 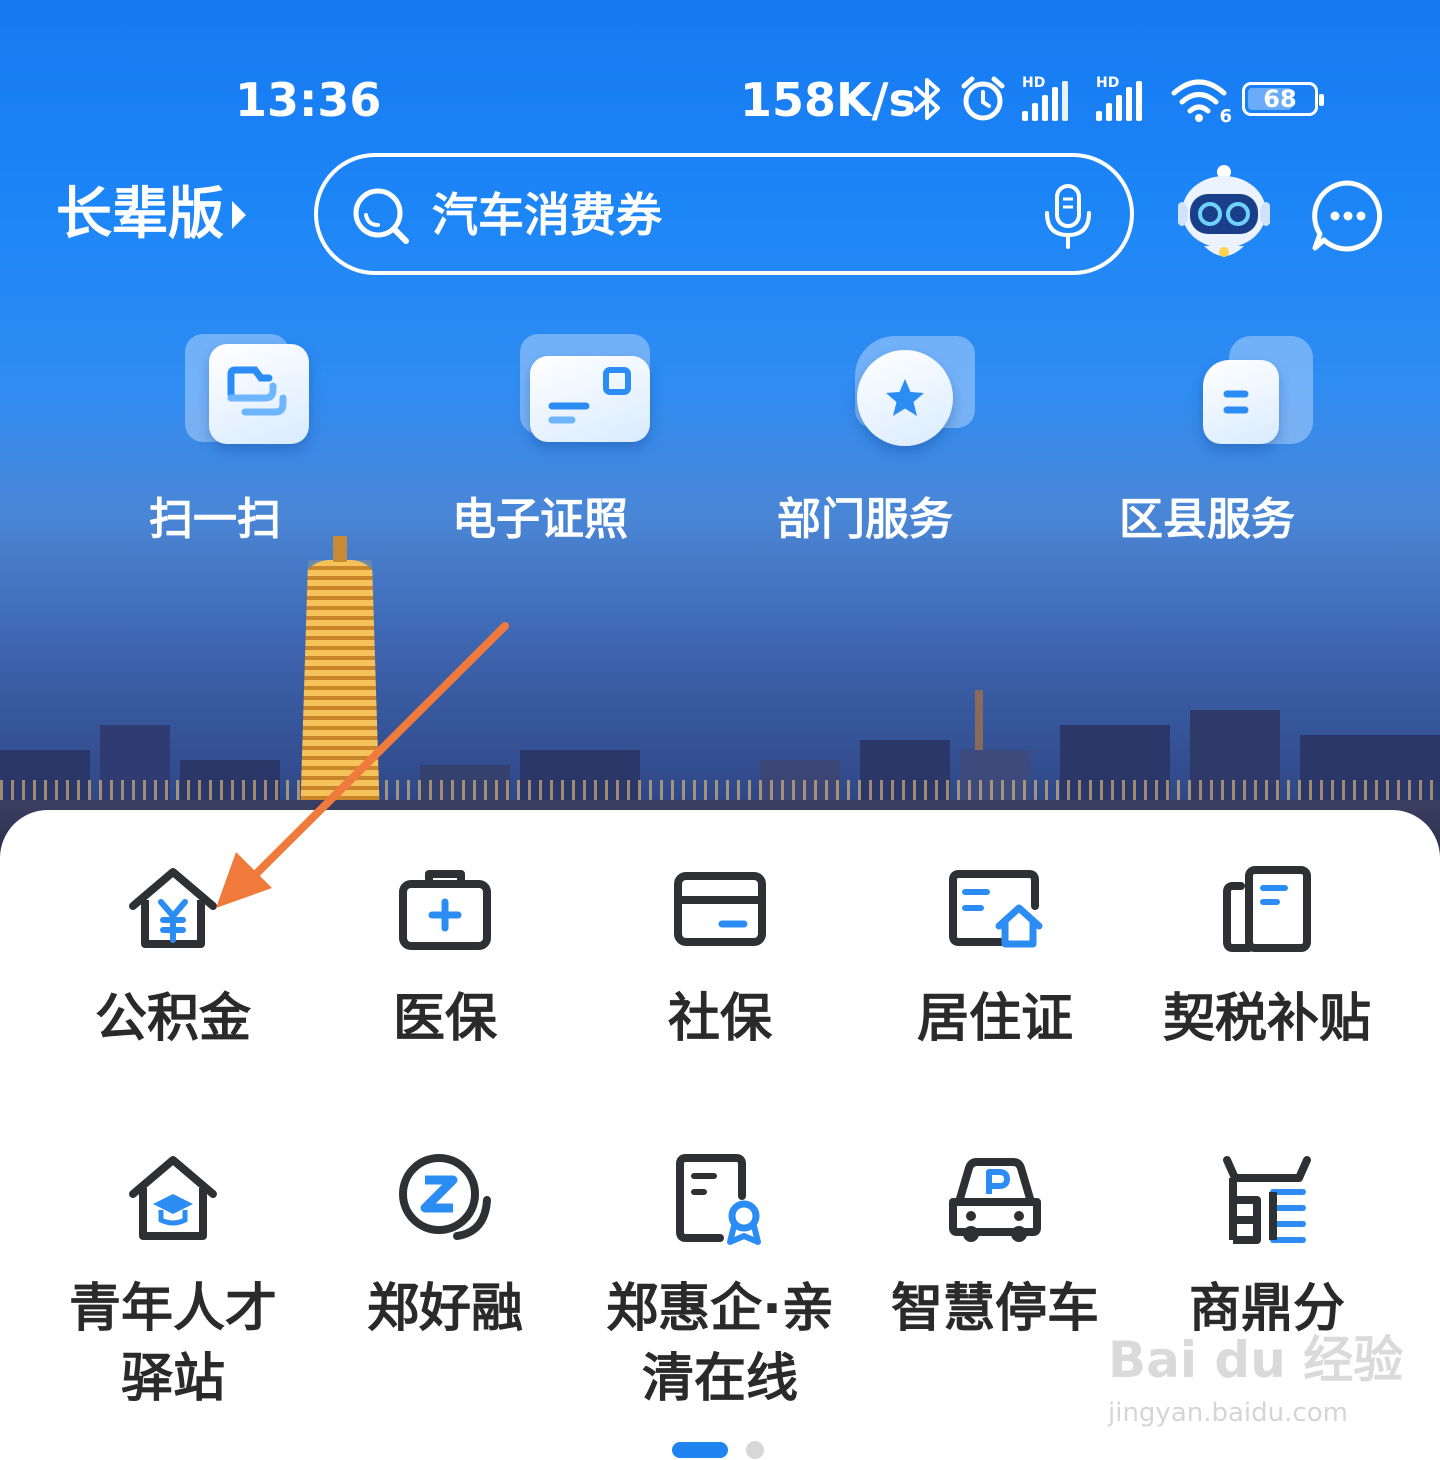 I want to click on zheng-hao-rong-icon, so click(x=445, y=1197).